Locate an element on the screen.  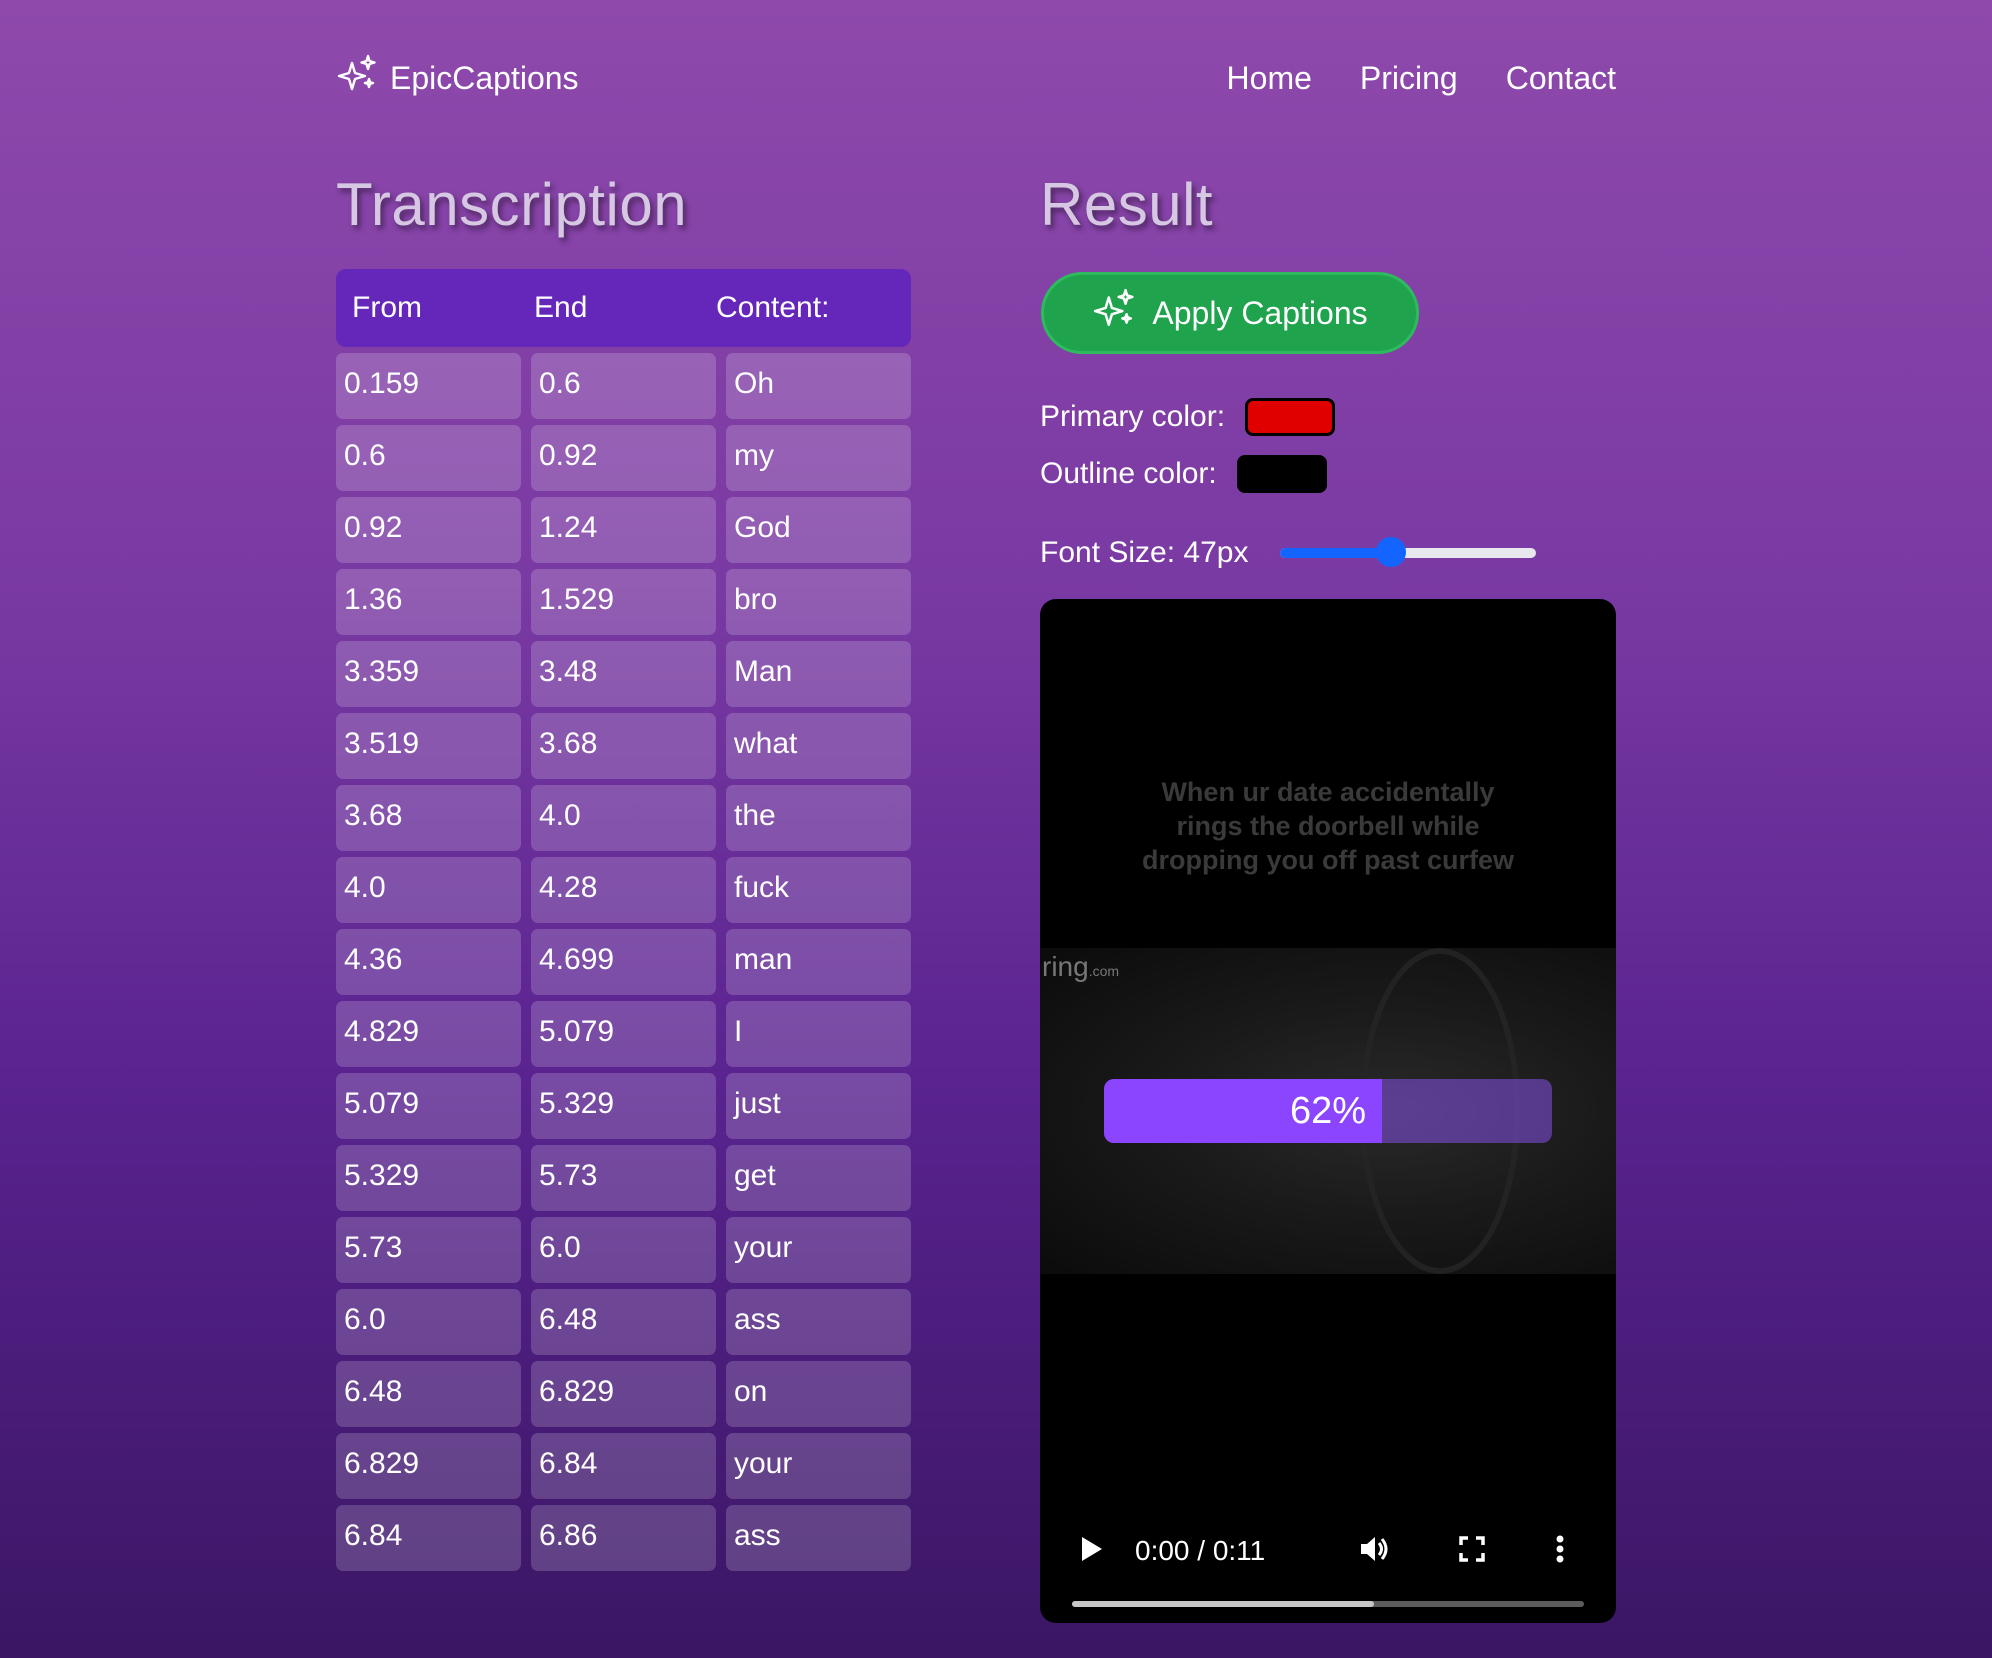
cell-end-input: 3.68 is located at coordinates (623, 746).